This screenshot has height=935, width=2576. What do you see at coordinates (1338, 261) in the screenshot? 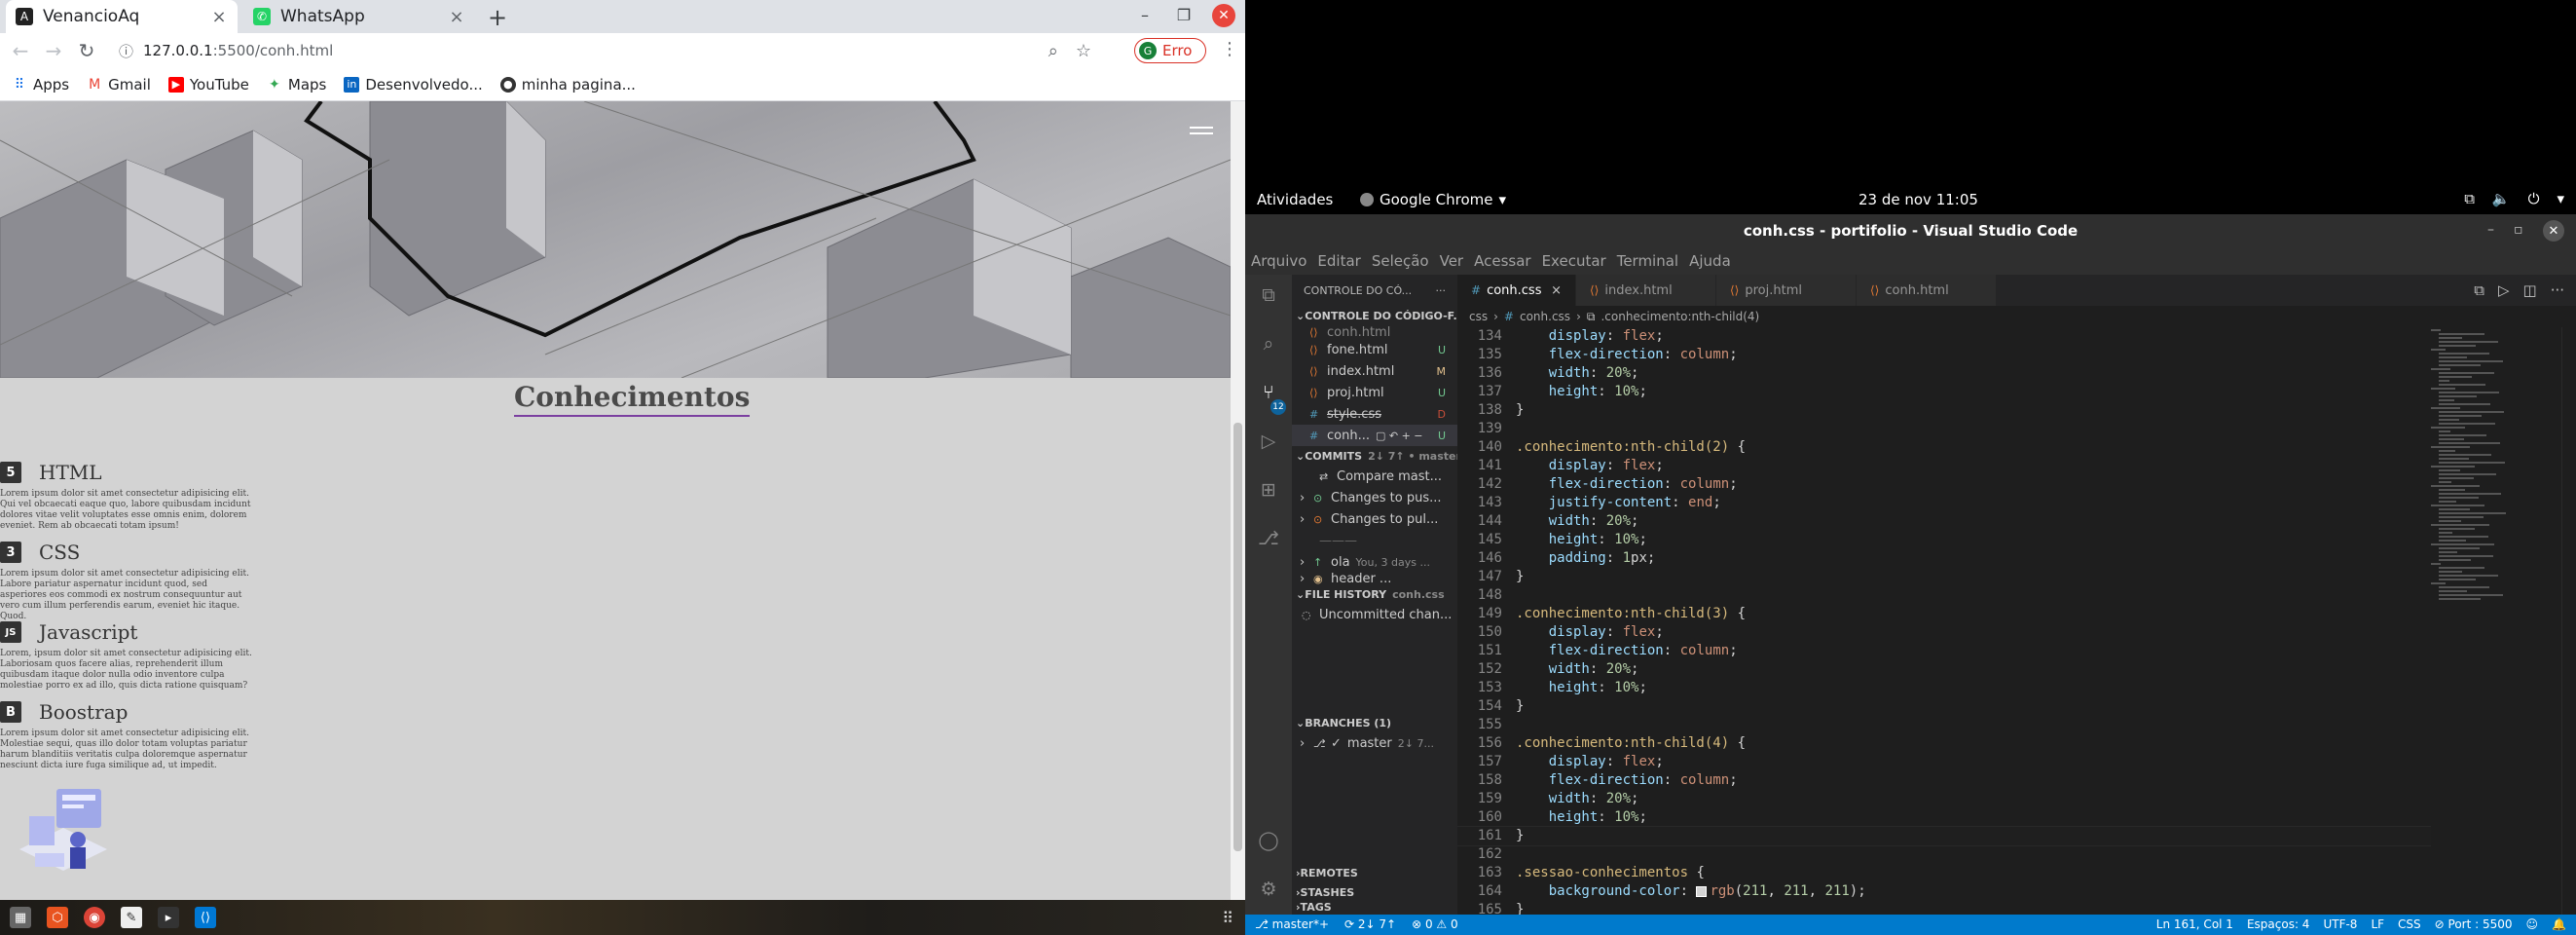
I see `menu-editar: Editar` at bounding box center [1338, 261].